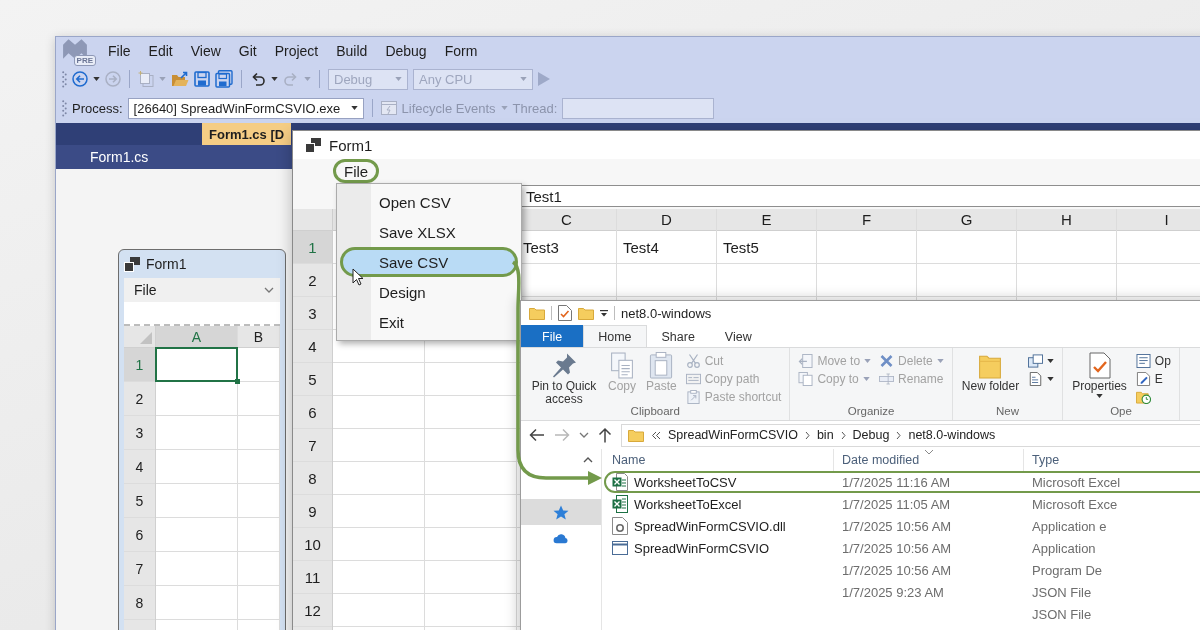 Image resolution: width=1200 pixels, height=630 pixels. I want to click on menu-item: Design, so click(429, 292).